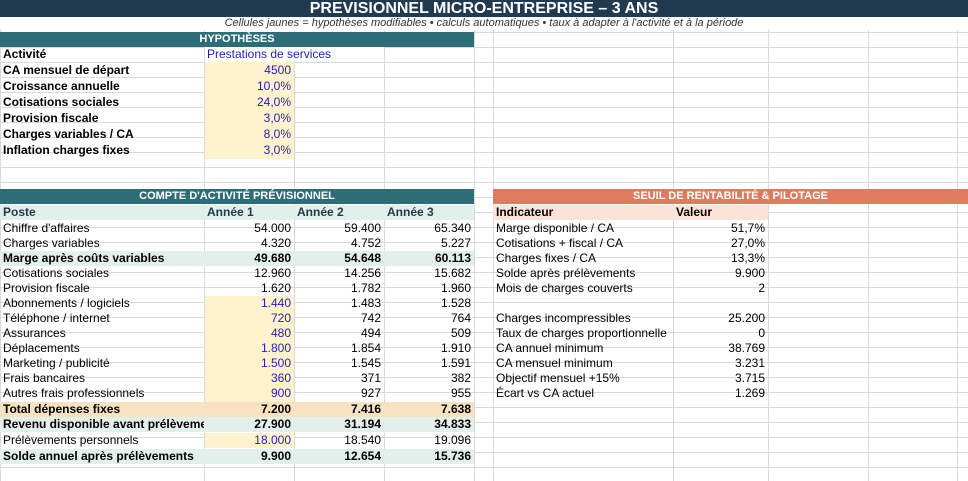 The image size is (968, 481). What do you see at coordinates (452, 456) in the screenshot?
I see `compte-cell: 15.736` at bounding box center [452, 456].